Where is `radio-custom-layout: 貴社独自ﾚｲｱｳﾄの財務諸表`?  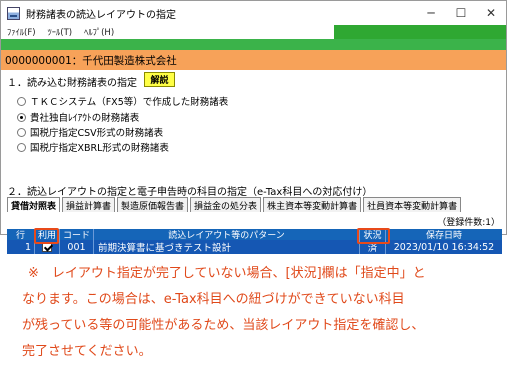 radio-custom-layout: 貴社独自ﾚｲｱｳﾄの財務諸表 is located at coordinates (78, 117).